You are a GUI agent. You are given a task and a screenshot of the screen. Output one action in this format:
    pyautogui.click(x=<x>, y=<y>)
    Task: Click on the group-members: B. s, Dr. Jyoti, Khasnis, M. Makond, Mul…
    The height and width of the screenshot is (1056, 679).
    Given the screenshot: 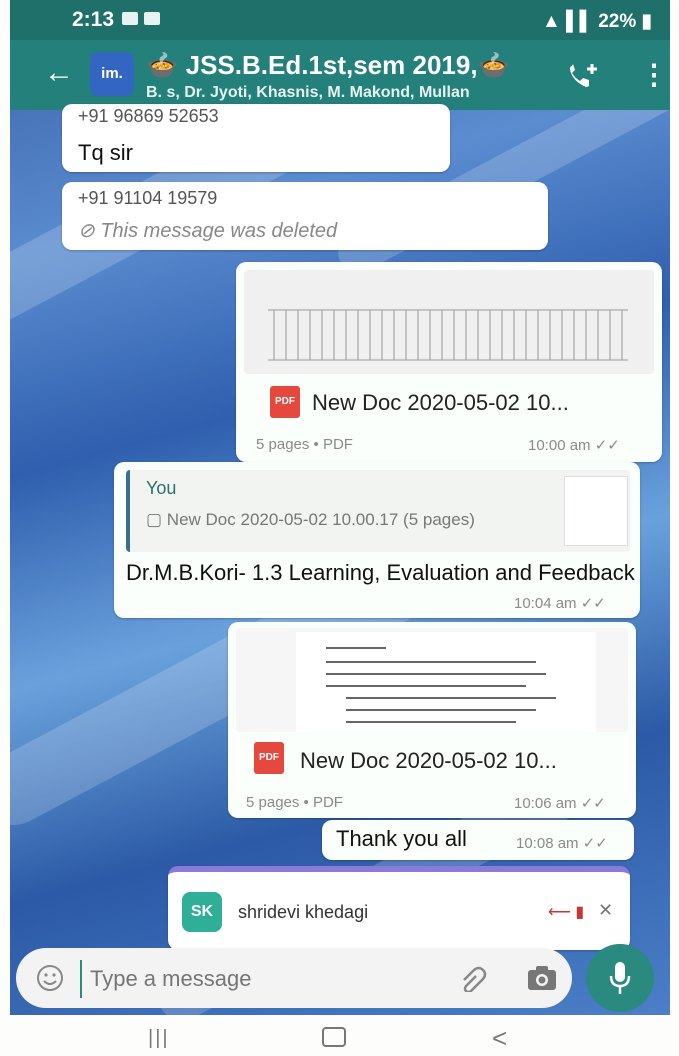 What is the action you would take?
    pyautogui.click(x=308, y=92)
    